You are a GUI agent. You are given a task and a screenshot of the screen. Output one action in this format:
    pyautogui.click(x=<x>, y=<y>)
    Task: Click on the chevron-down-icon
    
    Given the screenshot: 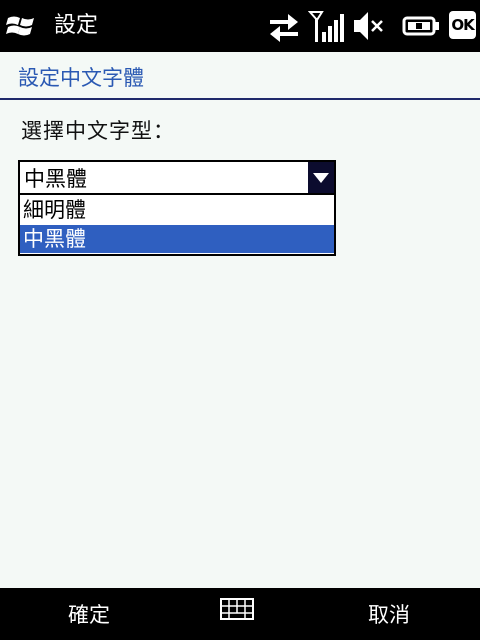 What is the action you would take?
    pyautogui.click(x=321, y=178)
    